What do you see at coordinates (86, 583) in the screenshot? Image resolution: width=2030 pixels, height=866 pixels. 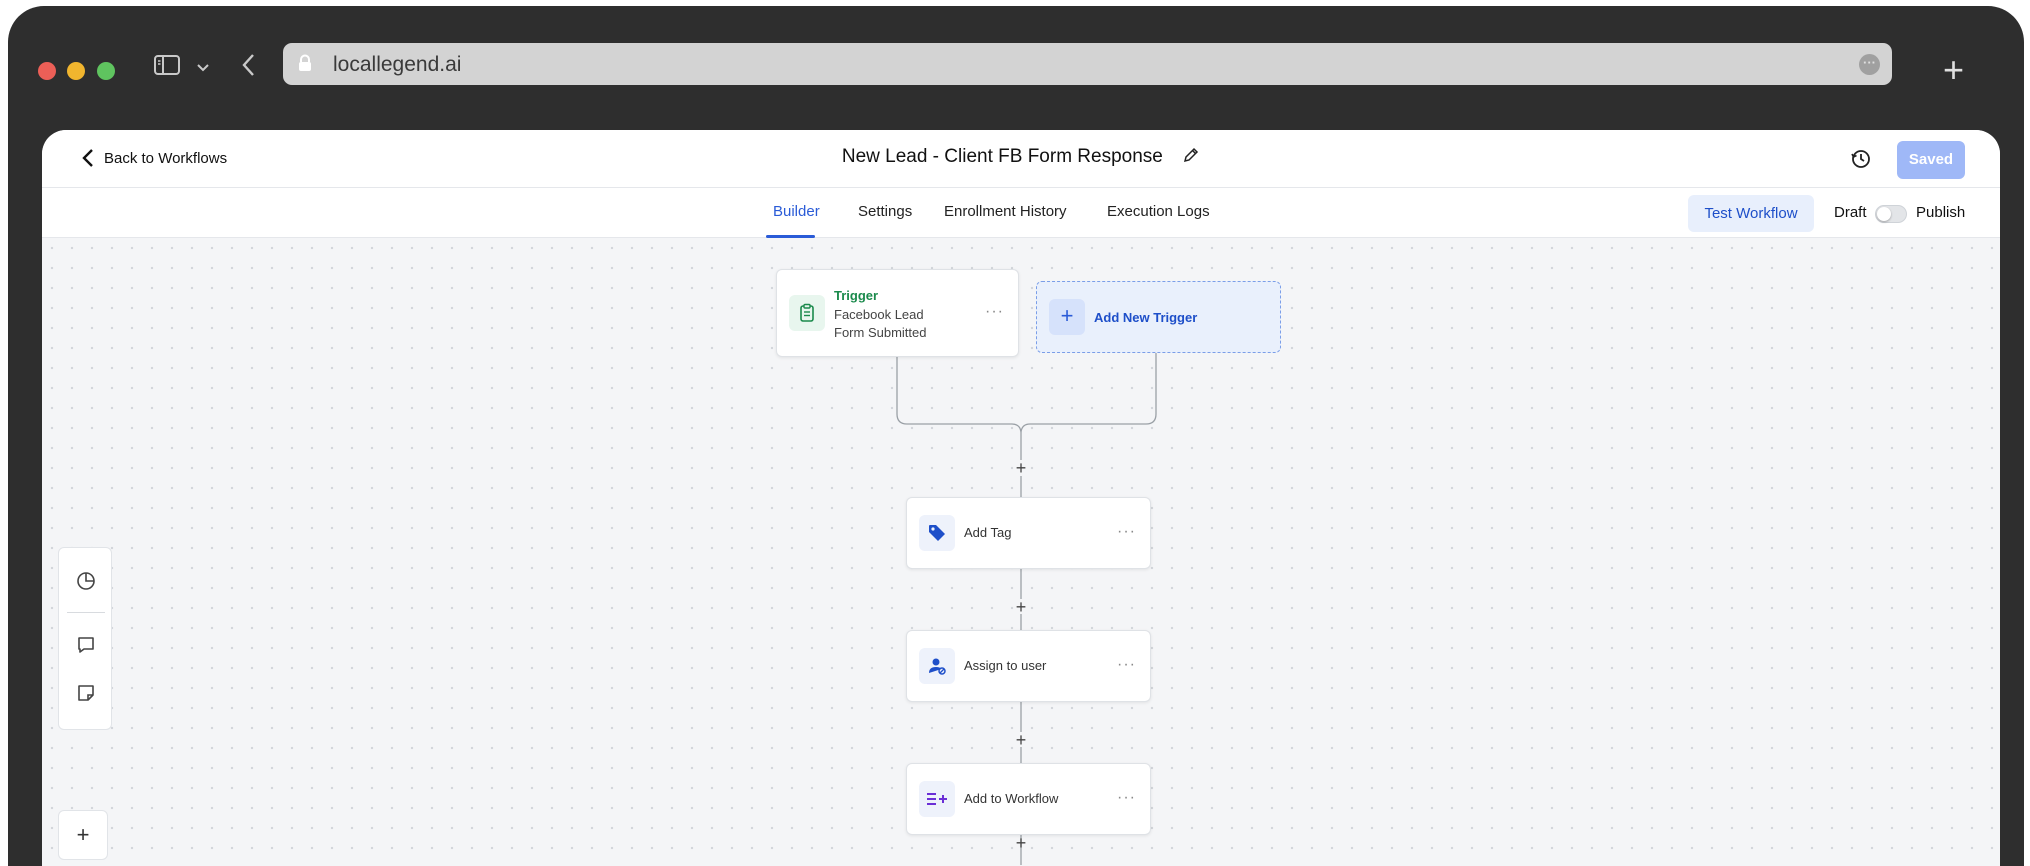 I see `stats-icon` at bounding box center [86, 583].